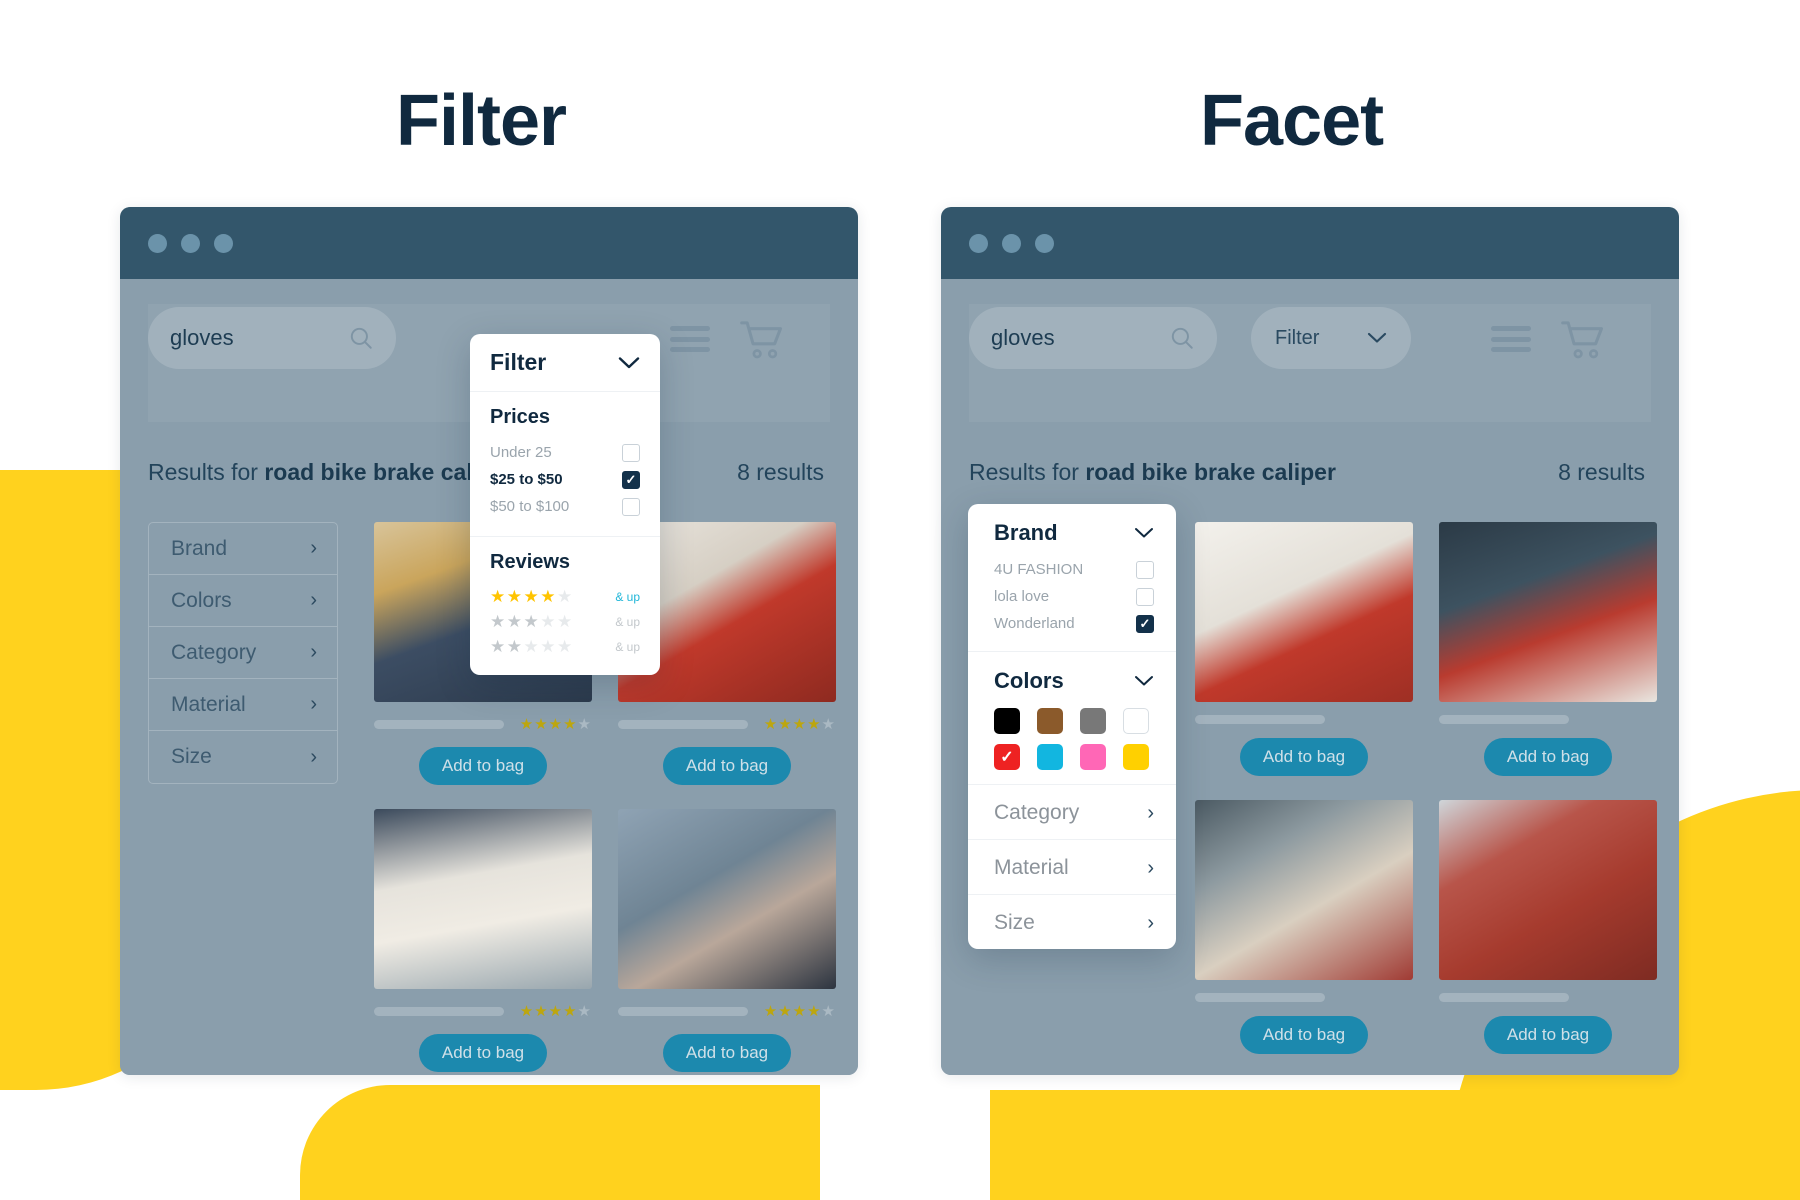  Describe the element at coordinates (1072, 867) in the screenshot. I see `facet-section-material: Material ›` at that location.